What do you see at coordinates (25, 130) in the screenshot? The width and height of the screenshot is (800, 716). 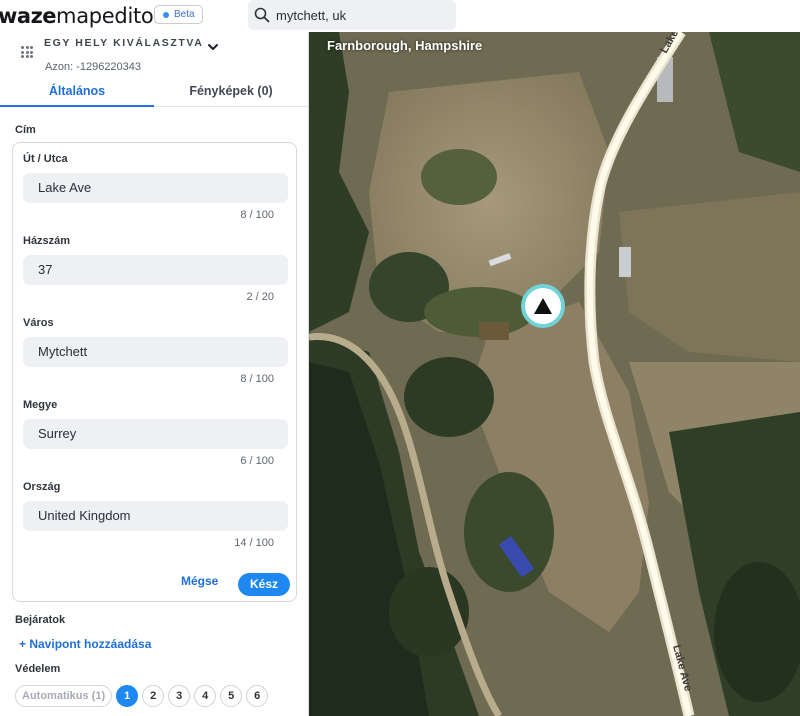 I see `address-section-label: Cím` at bounding box center [25, 130].